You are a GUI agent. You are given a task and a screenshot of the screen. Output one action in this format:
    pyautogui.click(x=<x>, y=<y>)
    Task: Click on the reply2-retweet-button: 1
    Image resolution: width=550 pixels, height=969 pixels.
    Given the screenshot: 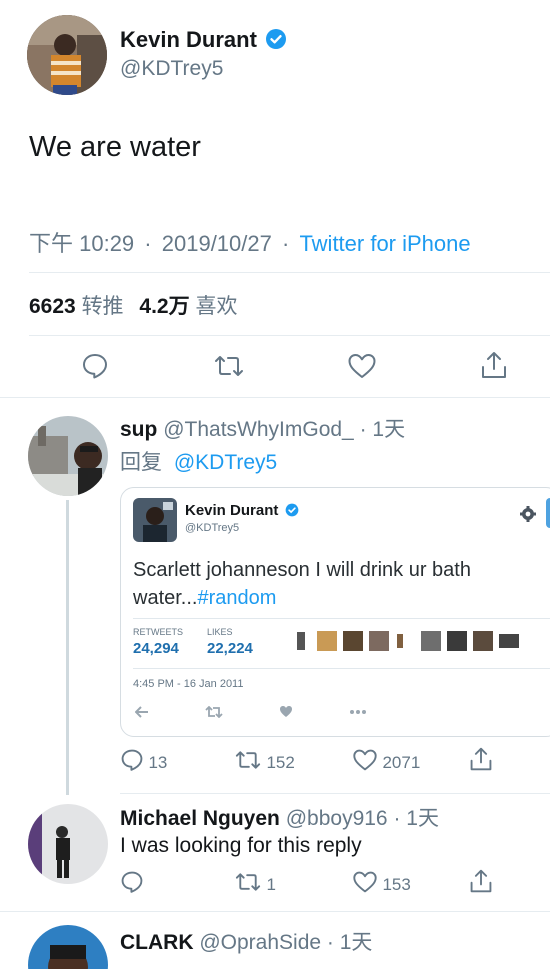 What is the action you would take?
    pyautogui.click(x=255, y=882)
    